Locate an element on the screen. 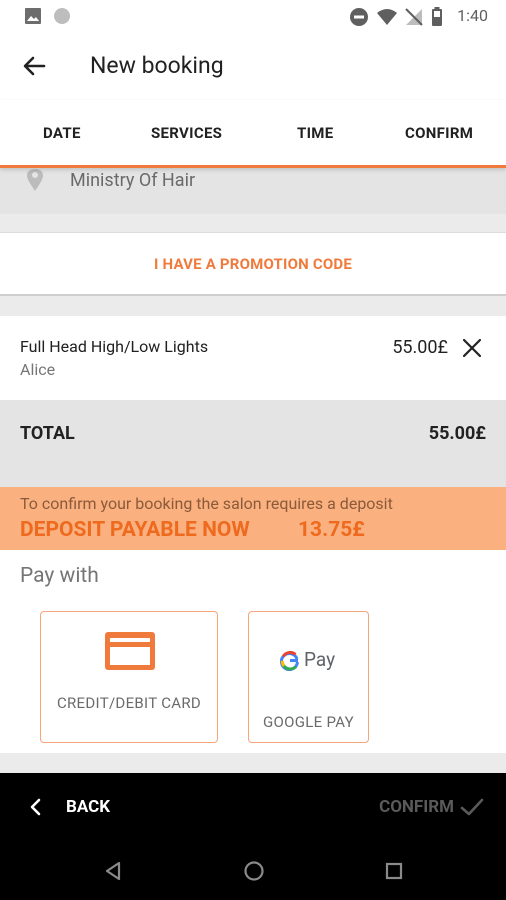  step-time: TIME is located at coordinates (315, 133).